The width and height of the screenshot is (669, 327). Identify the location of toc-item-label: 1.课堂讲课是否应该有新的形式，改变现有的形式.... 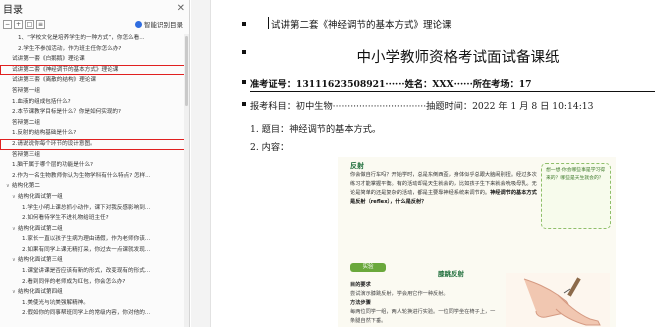
(86, 271).